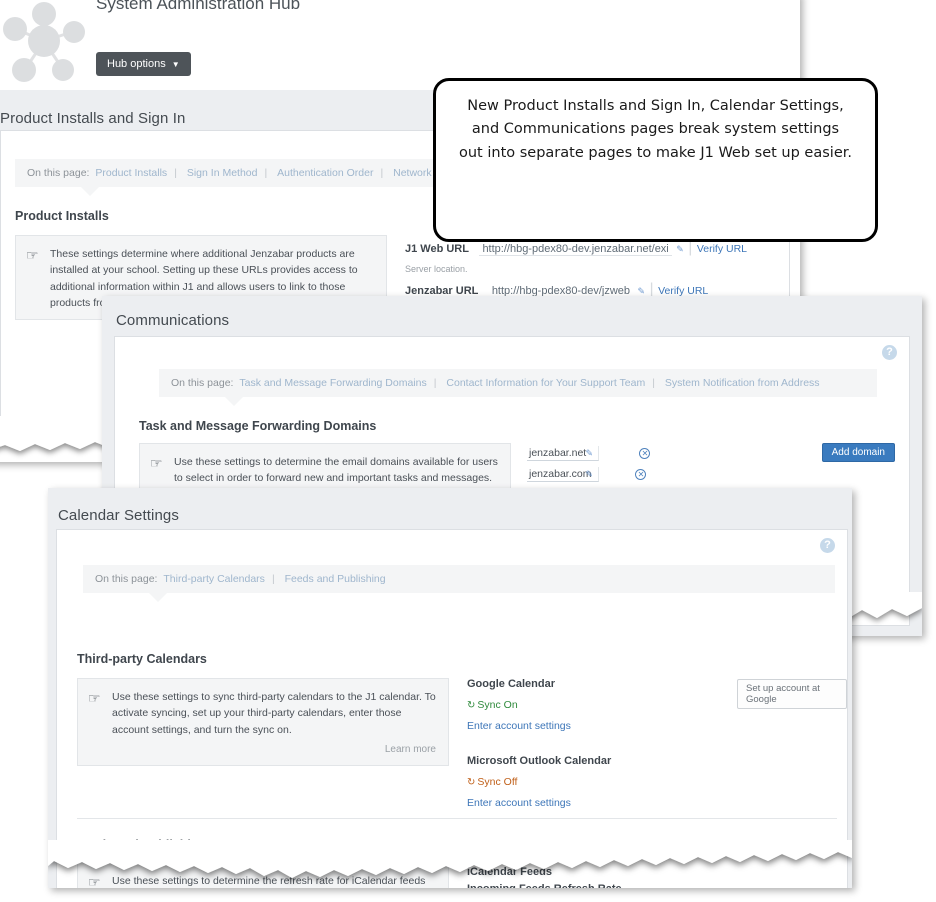 The image size is (936, 902). I want to click on hub-options-button: Hub options ▼, so click(143, 64).